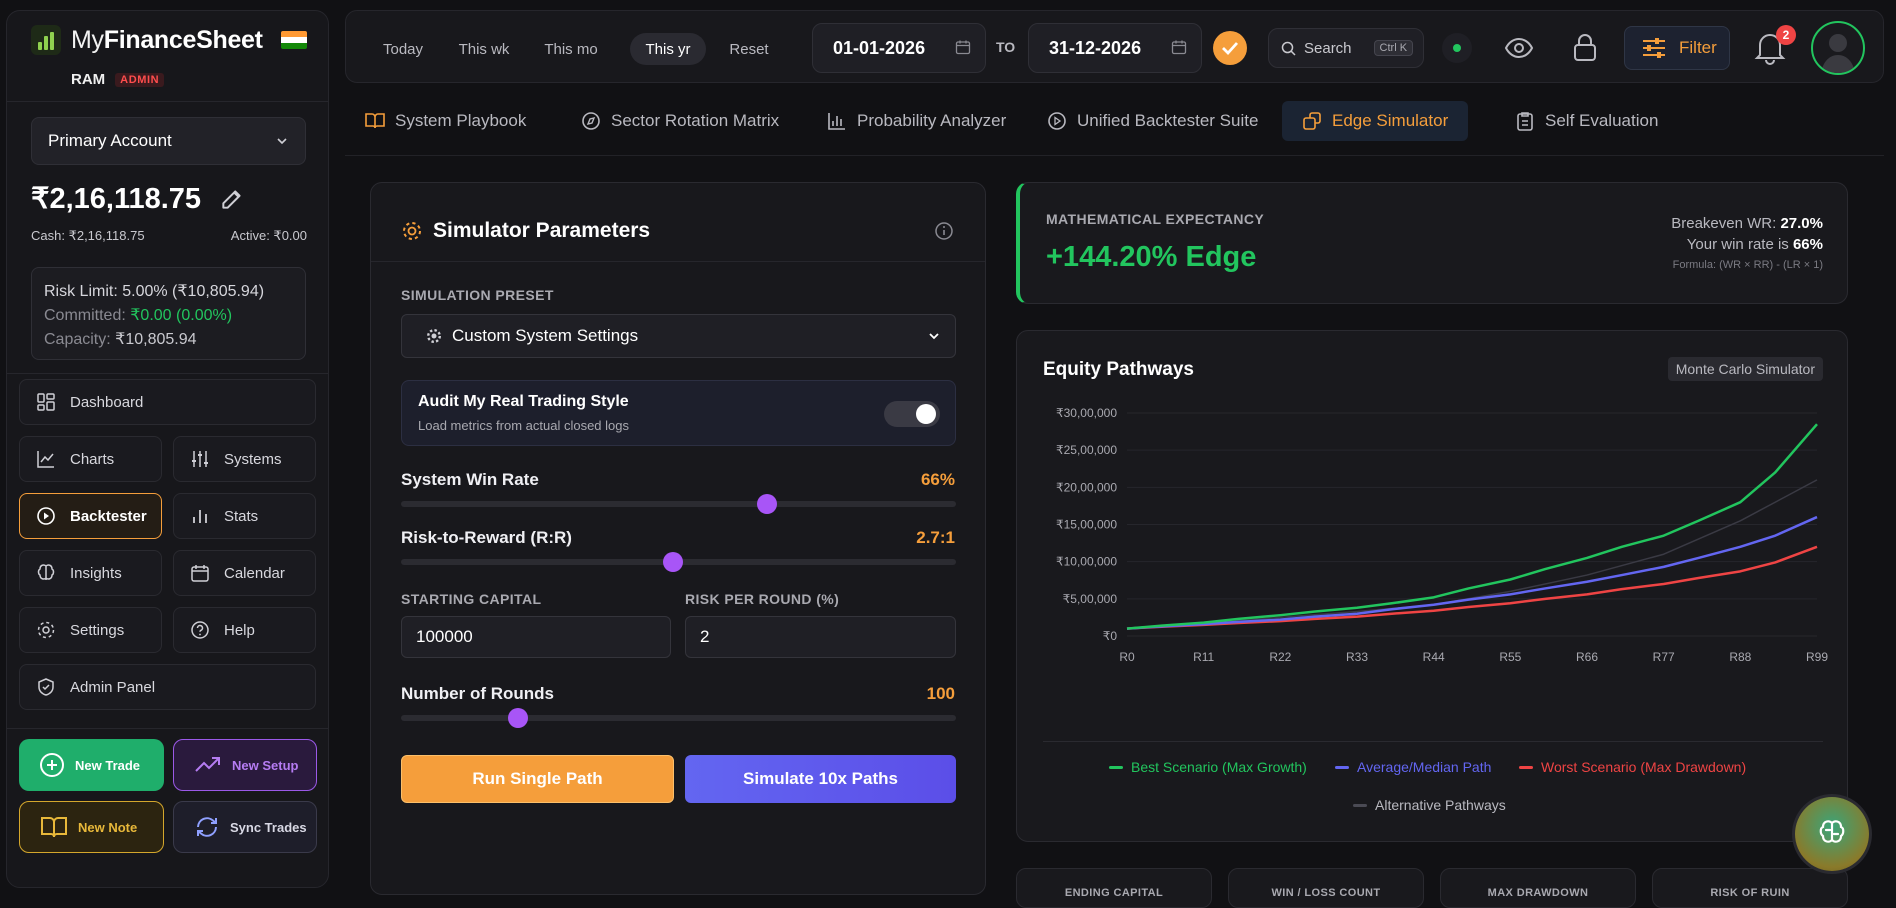 This screenshot has width=1896, height=908. What do you see at coordinates (1745, 369) in the screenshot?
I see `chart-badge: Monte Carlo Simulator` at bounding box center [1745, 369].